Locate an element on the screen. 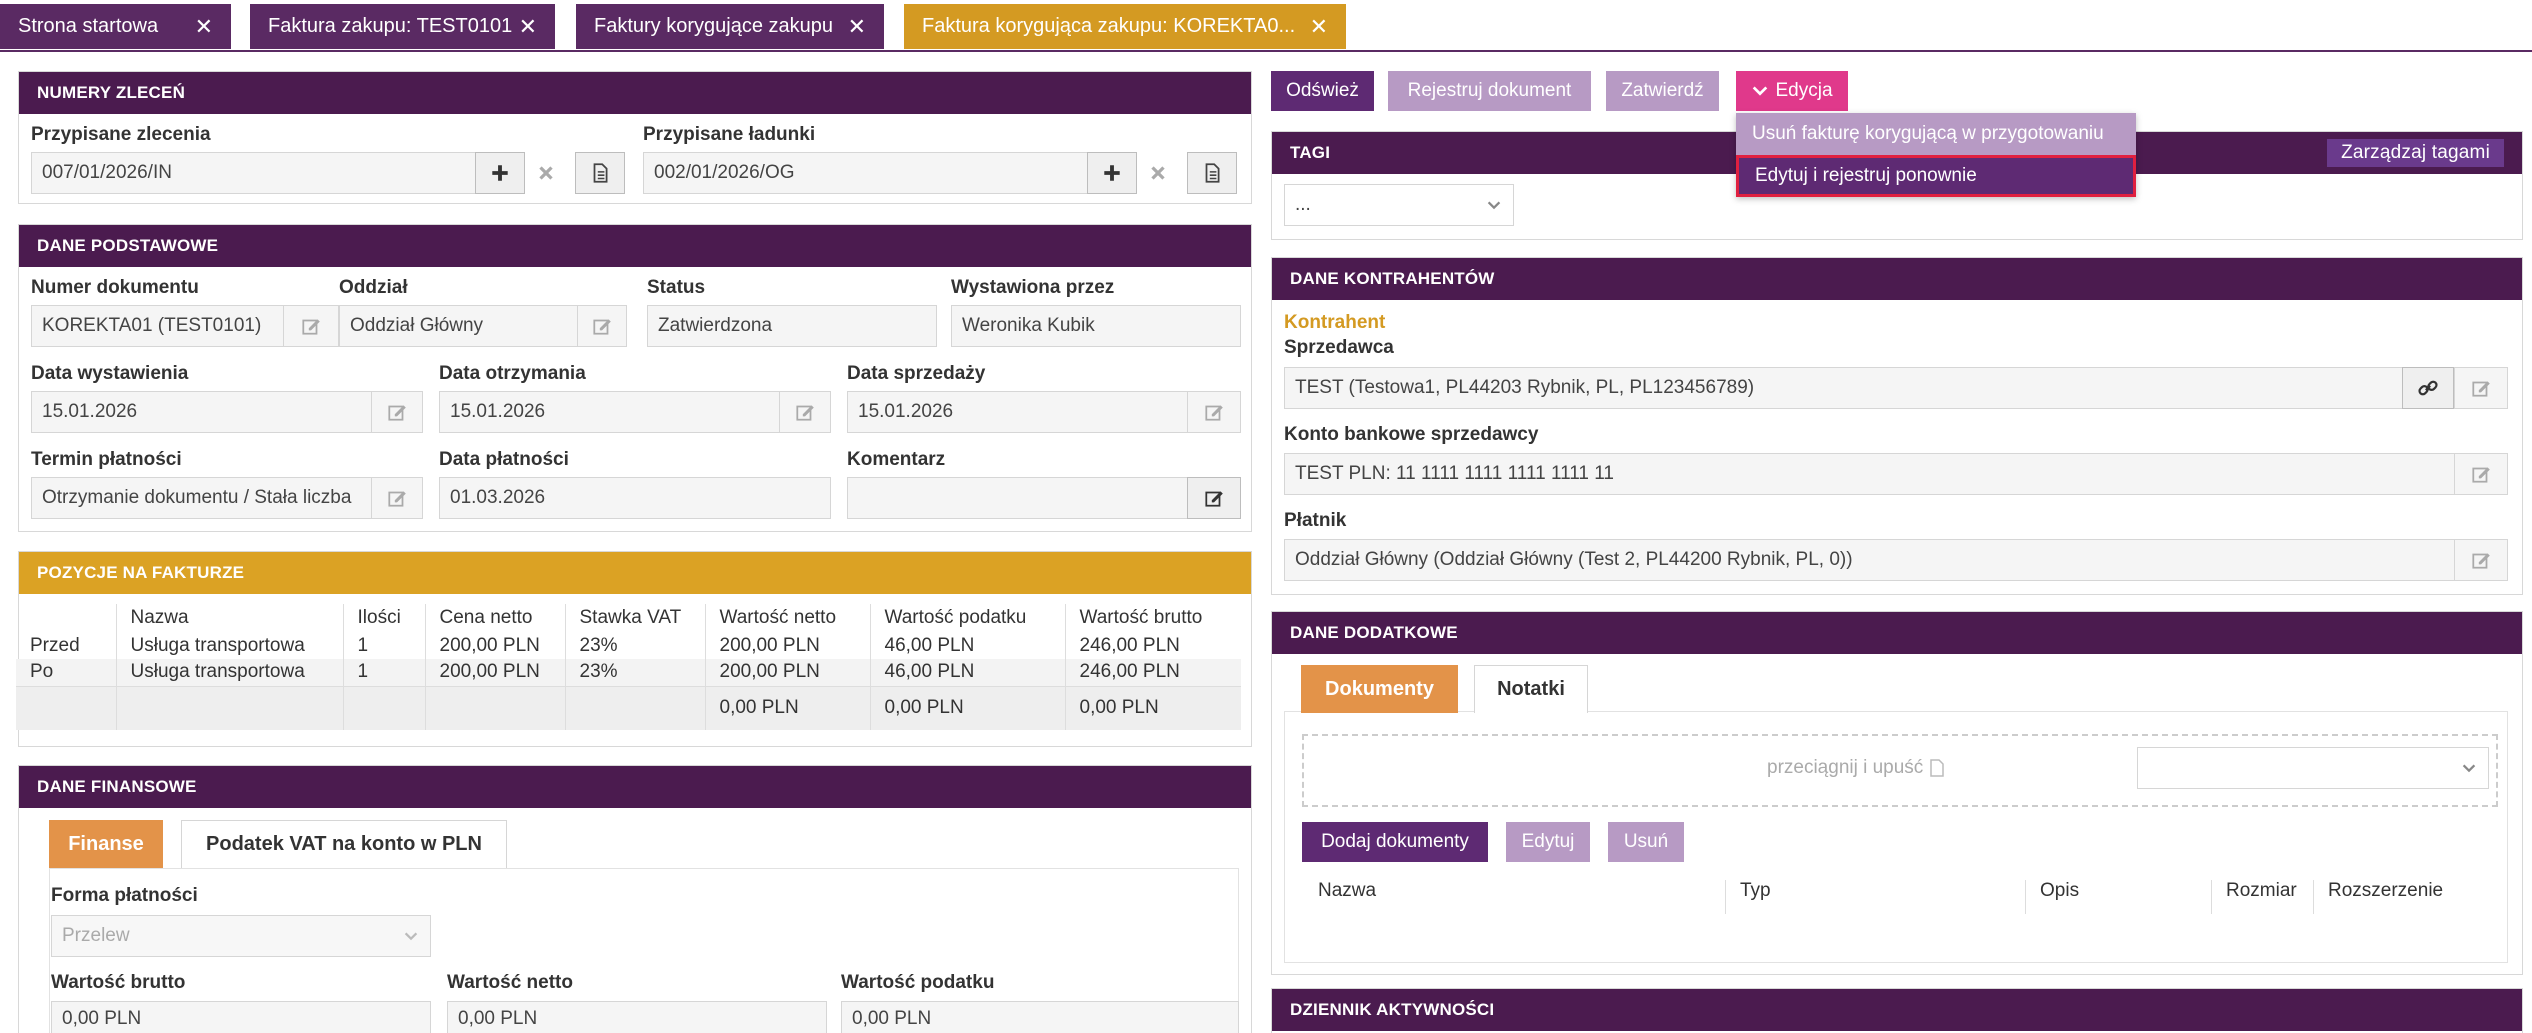 The height and width of the screenshot is (1033, 2532). clear-ladunek-button is located at coordinates (1158, 173).